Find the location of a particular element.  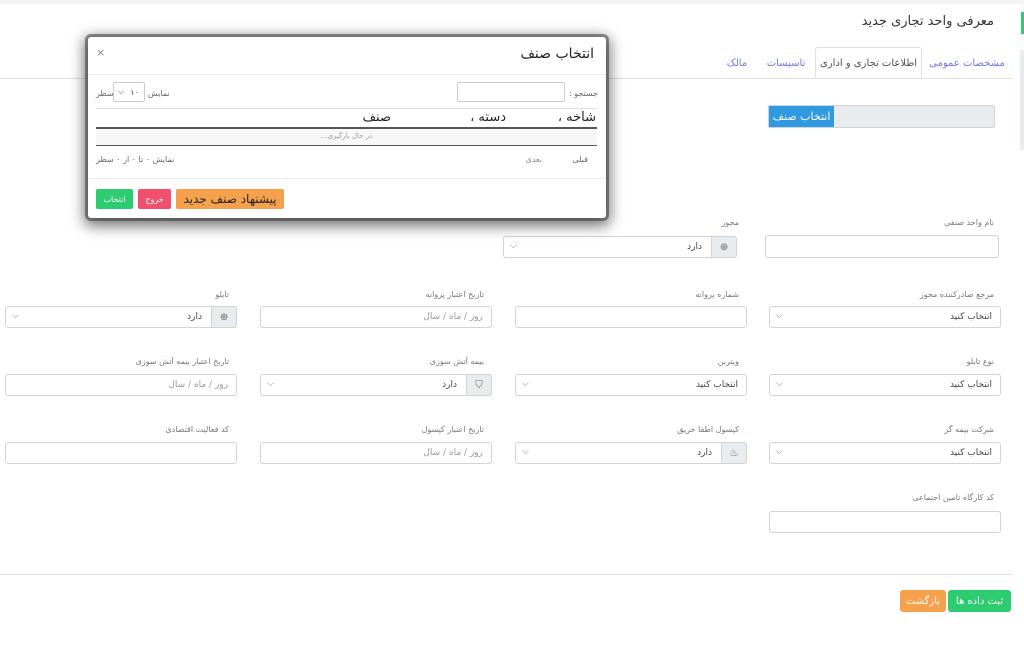

license-number-input is located at coordinates (631, 317).